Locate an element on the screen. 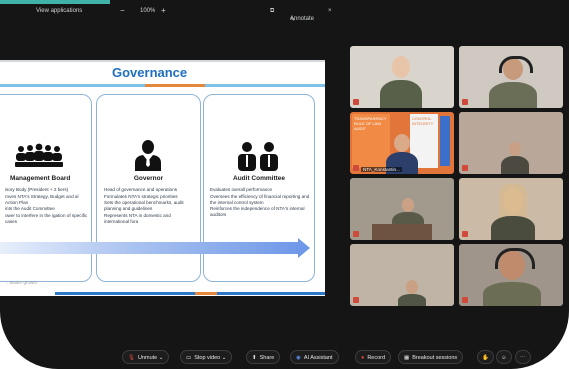 This screenshot has width=569, height=369. unmute-button: 🎙 Unmute ⌄ is located at coordinates (146, 357).